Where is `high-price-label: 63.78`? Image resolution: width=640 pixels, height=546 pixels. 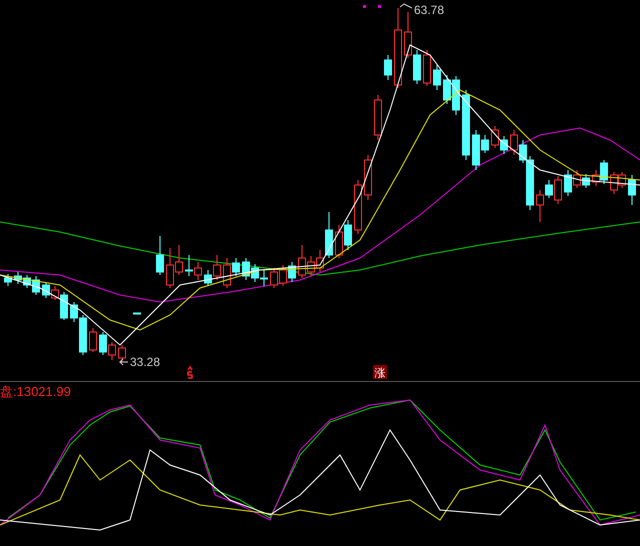
high-price-label: 63.78 is located at coordinates (429, 10).